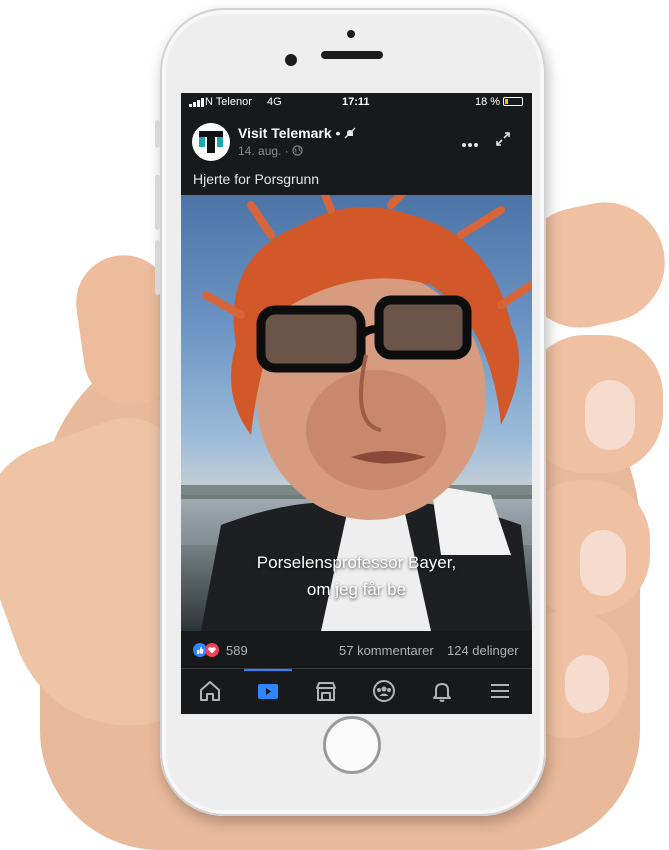 The image size is (669, 850). I want to click on reaction-count: 589, so click(237, 650).